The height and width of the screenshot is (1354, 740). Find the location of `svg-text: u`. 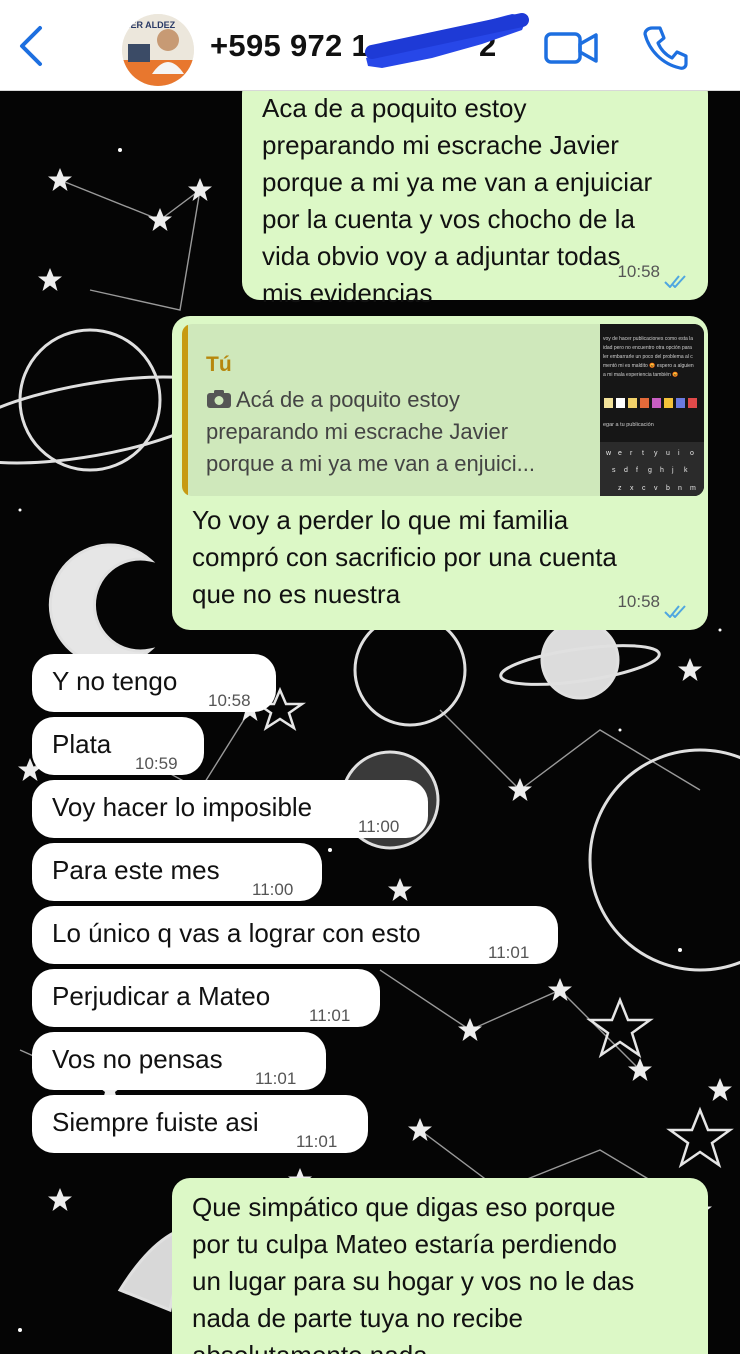

svg-text: u is located at coordinates (668, 453).